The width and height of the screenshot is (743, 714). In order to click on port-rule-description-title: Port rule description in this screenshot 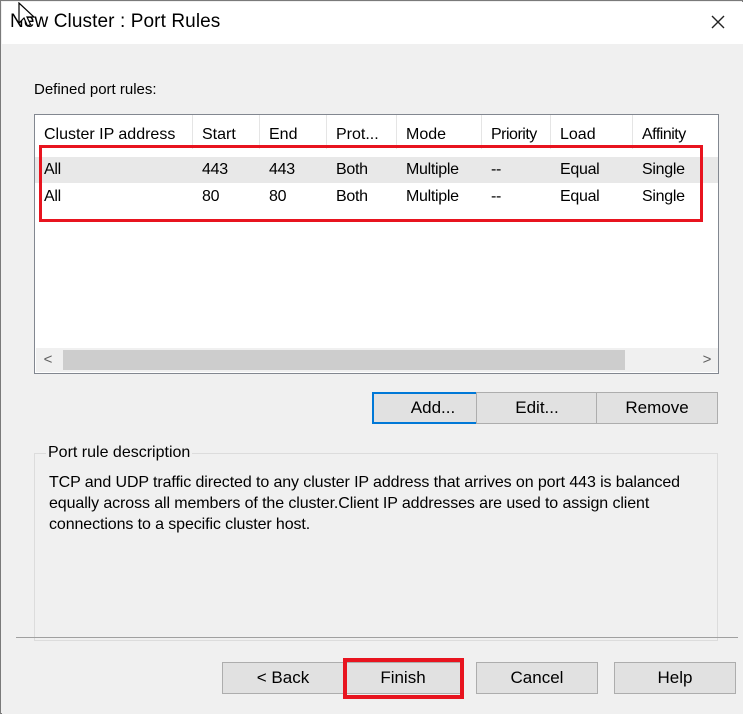, I will do `click(119, 453)`.